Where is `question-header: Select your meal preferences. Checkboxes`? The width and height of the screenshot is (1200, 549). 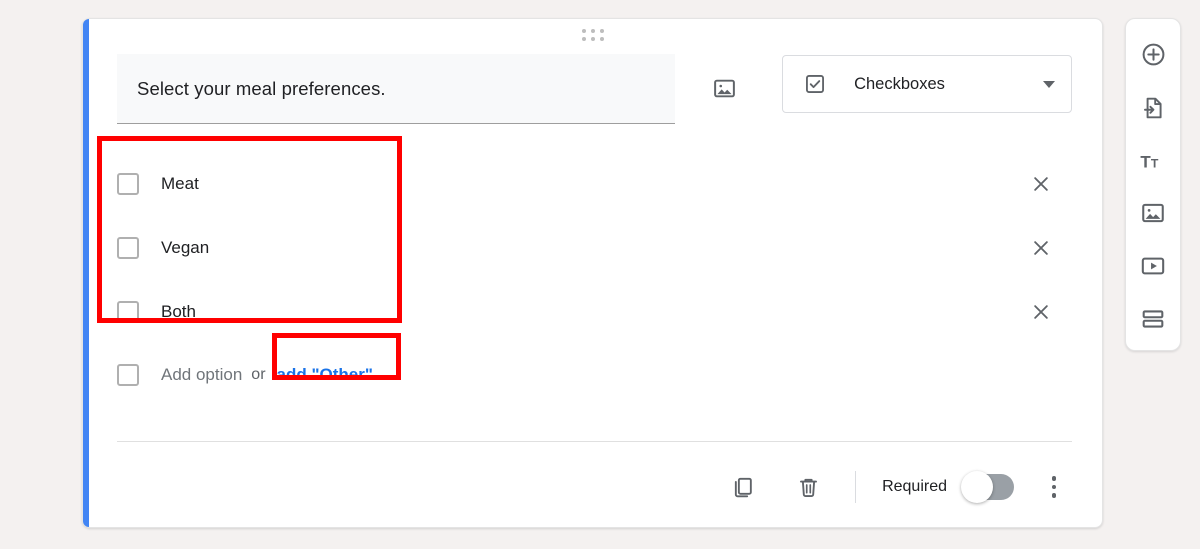 question-header: Select your meal preferences. Checkboxes is located at coordinates (594, 93).